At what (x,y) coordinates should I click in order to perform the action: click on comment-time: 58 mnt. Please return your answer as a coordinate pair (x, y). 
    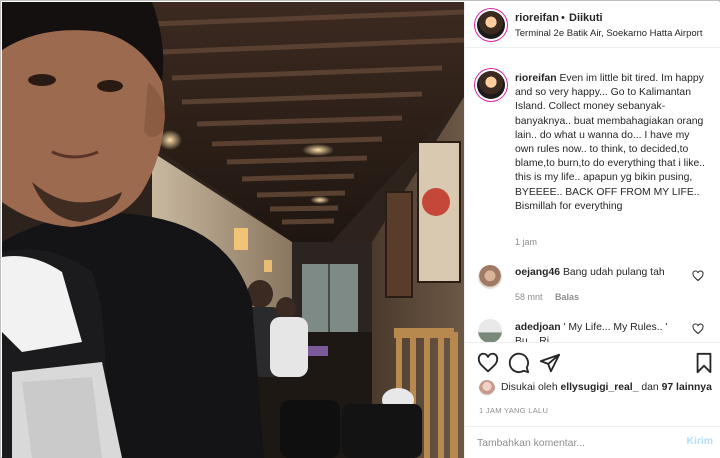
    Looking at the image, I should click on (529, 297).